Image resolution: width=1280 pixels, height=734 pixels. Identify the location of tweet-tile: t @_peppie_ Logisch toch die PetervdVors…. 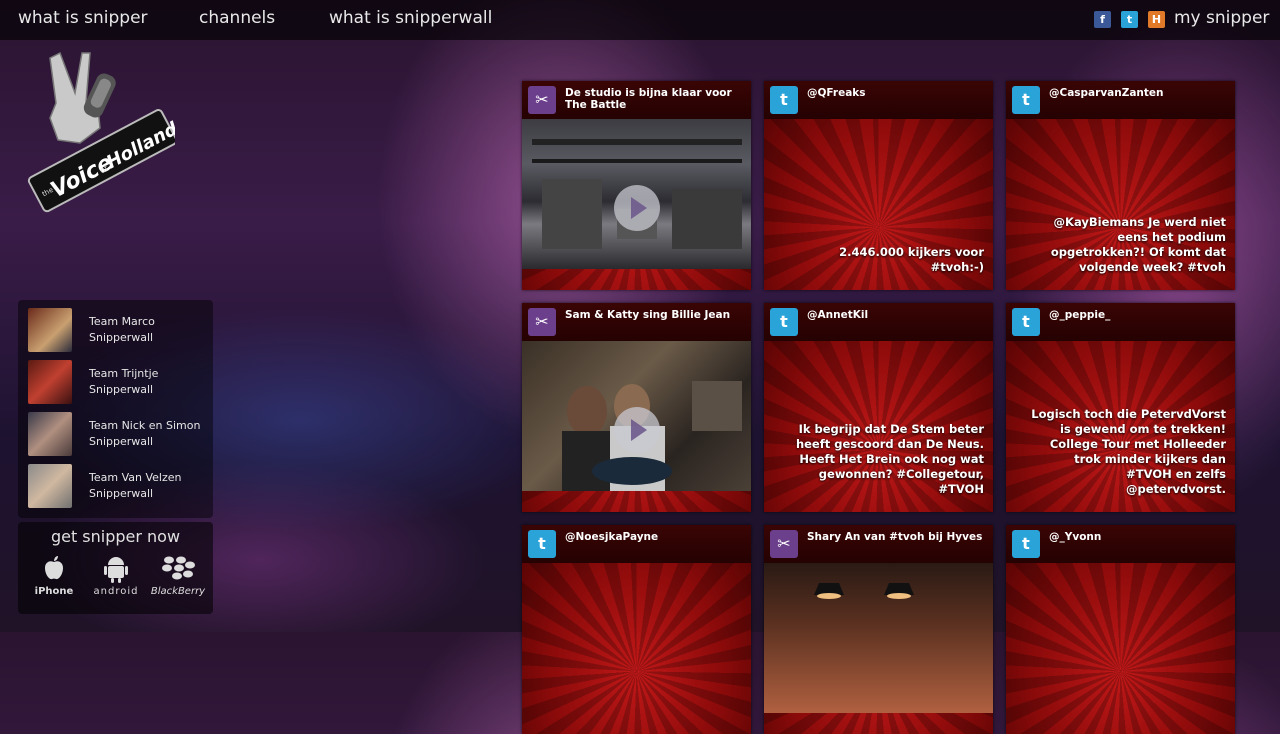
(1120, 407).